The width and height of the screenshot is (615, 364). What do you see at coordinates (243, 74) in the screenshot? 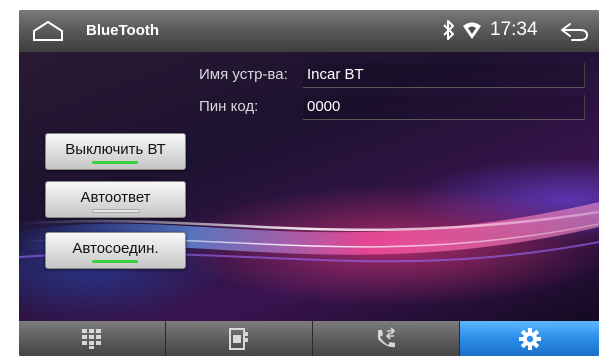
I see `device-name-label: Имя устр-ва:` at bounding box center [243, 74].